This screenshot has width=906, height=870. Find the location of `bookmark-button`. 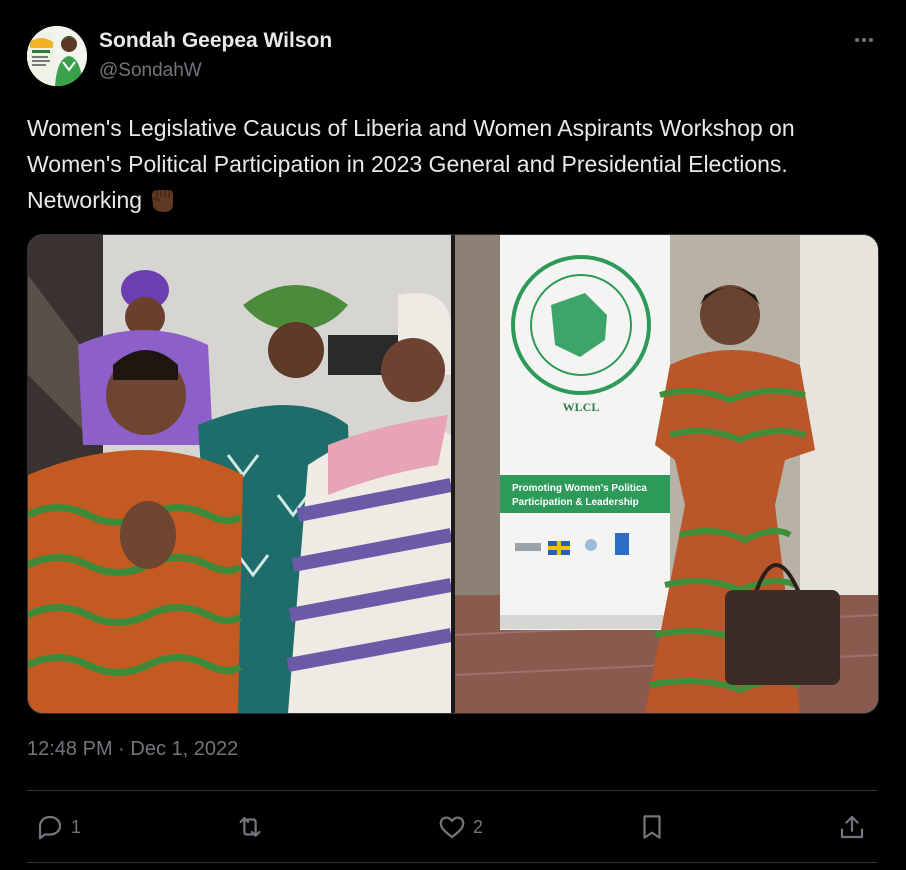

bookmark-button is located at coordinates (652, 827).